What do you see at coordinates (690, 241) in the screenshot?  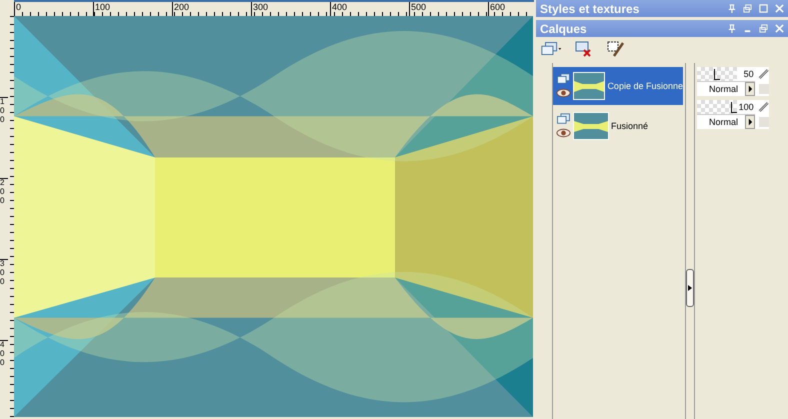 I see `panel-splitter` at bounding box center [690, 241].